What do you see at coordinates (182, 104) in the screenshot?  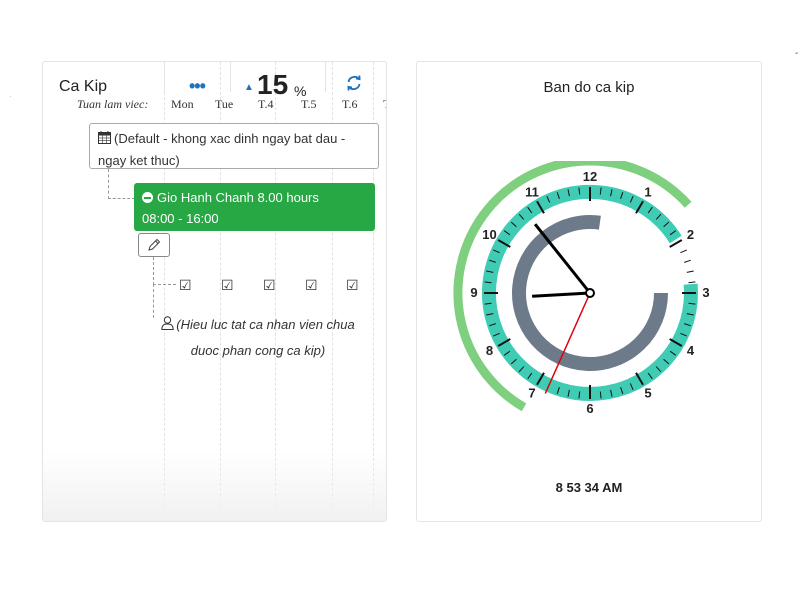 I see `day-header: Mon` at bounding box center [182, 104].